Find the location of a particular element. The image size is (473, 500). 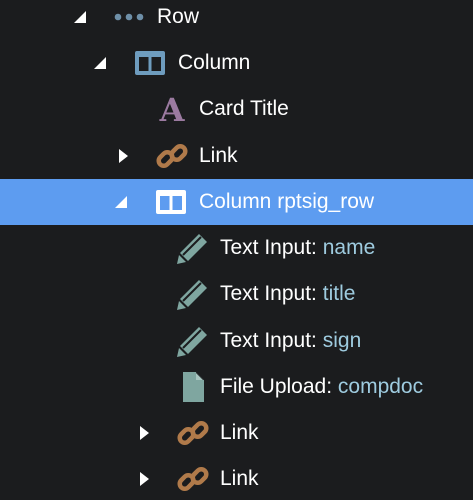

letter-a-icon: A is located at coordinates (172, 109).